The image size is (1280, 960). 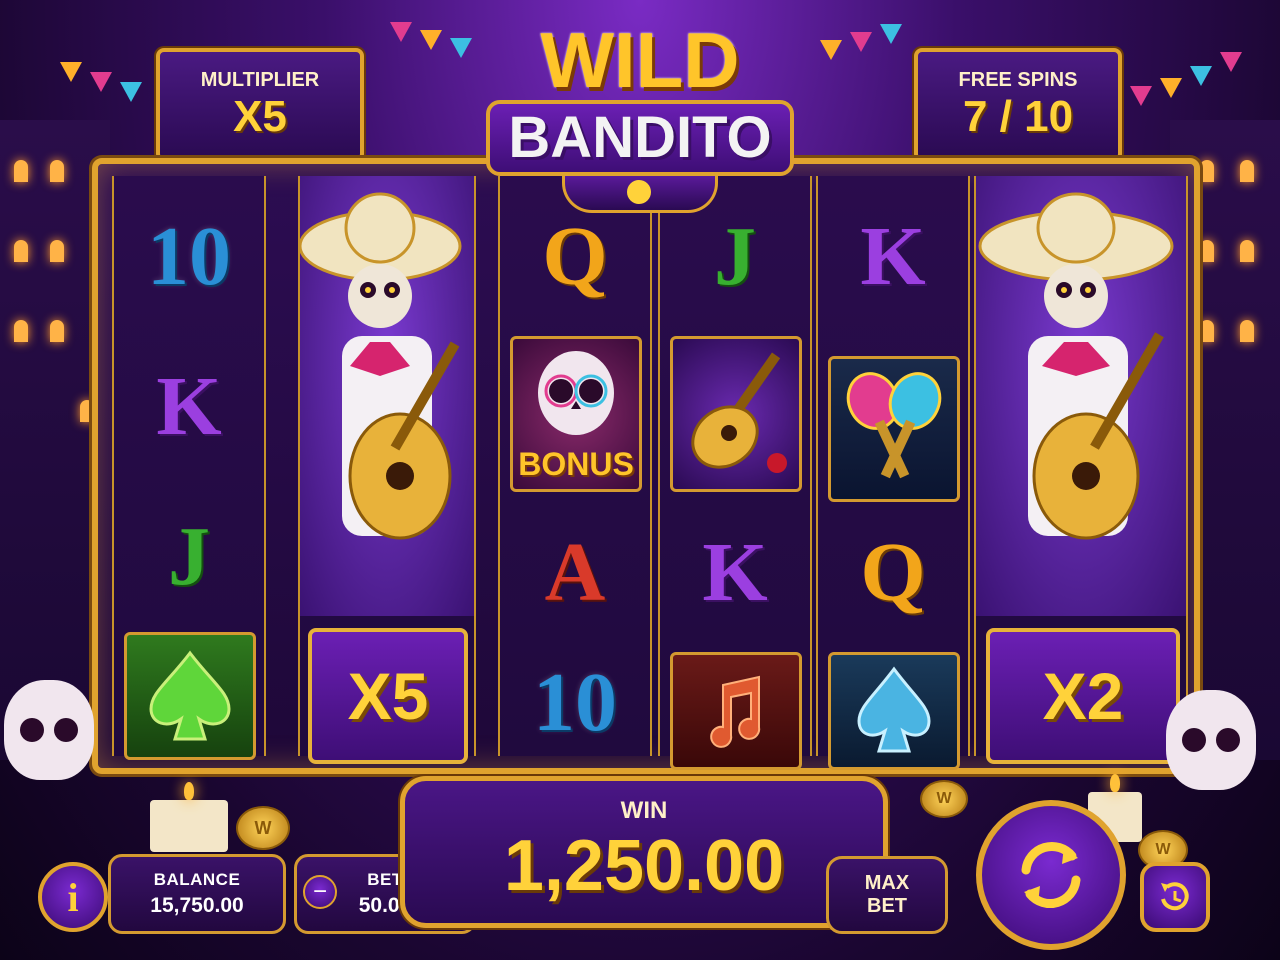 What do you see at coordinates (736, 414) in the screenshot?
I see `guitar-icon` at bounding box center [736, 414].